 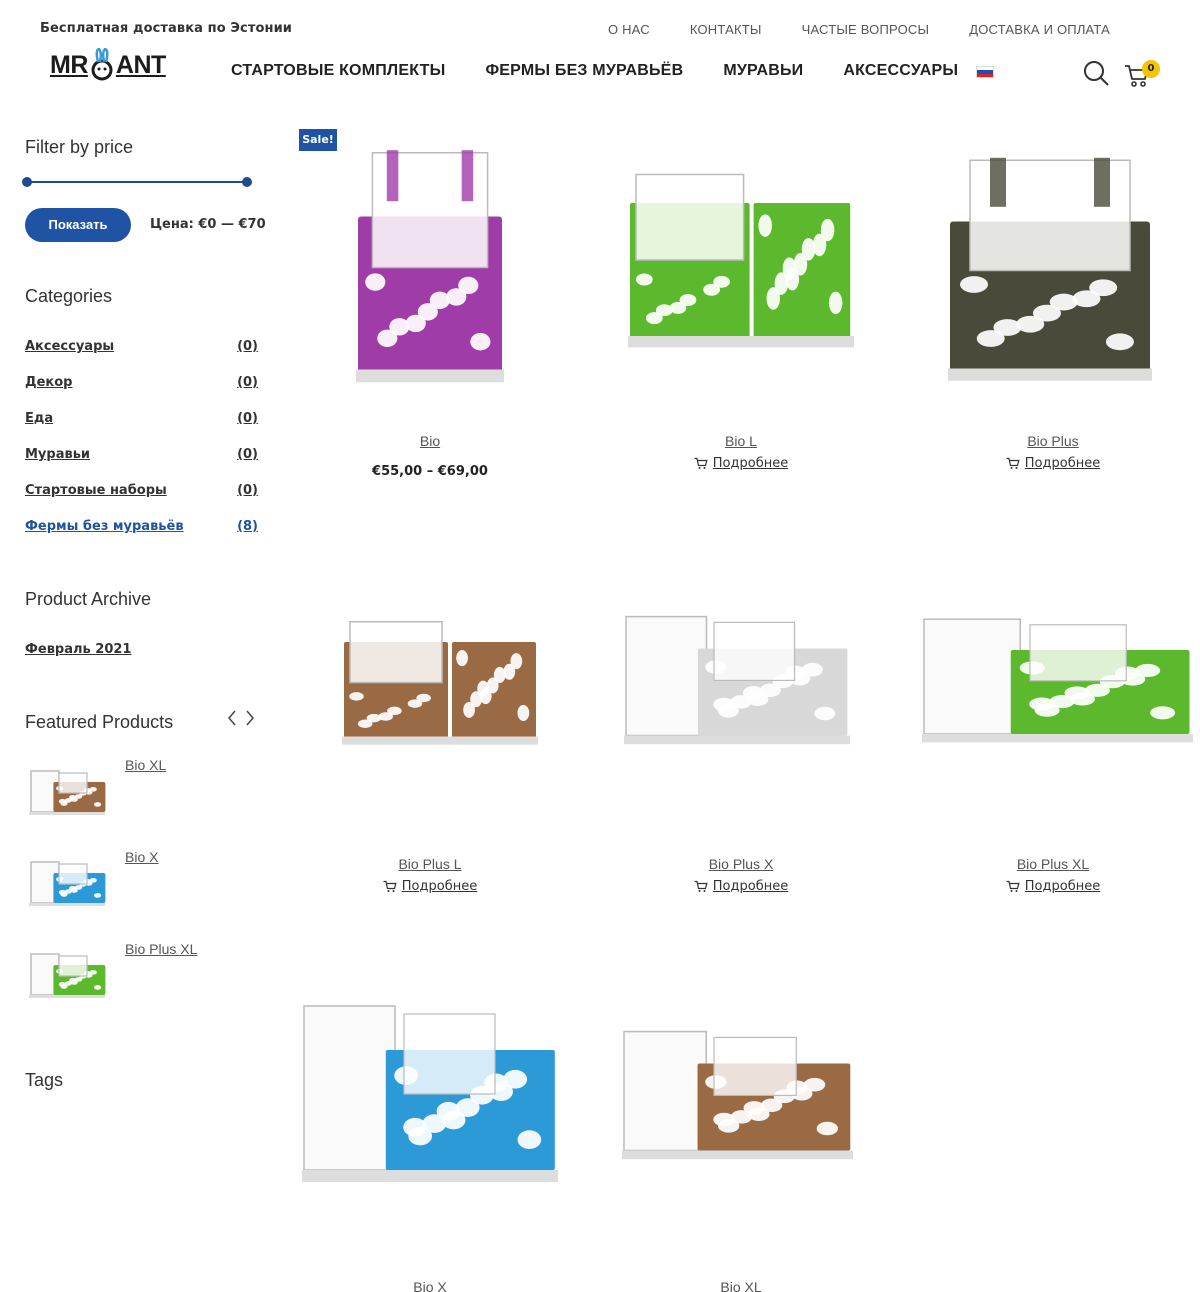 I want to click on toplink-about: О НАС, so click(x=629, y=29).